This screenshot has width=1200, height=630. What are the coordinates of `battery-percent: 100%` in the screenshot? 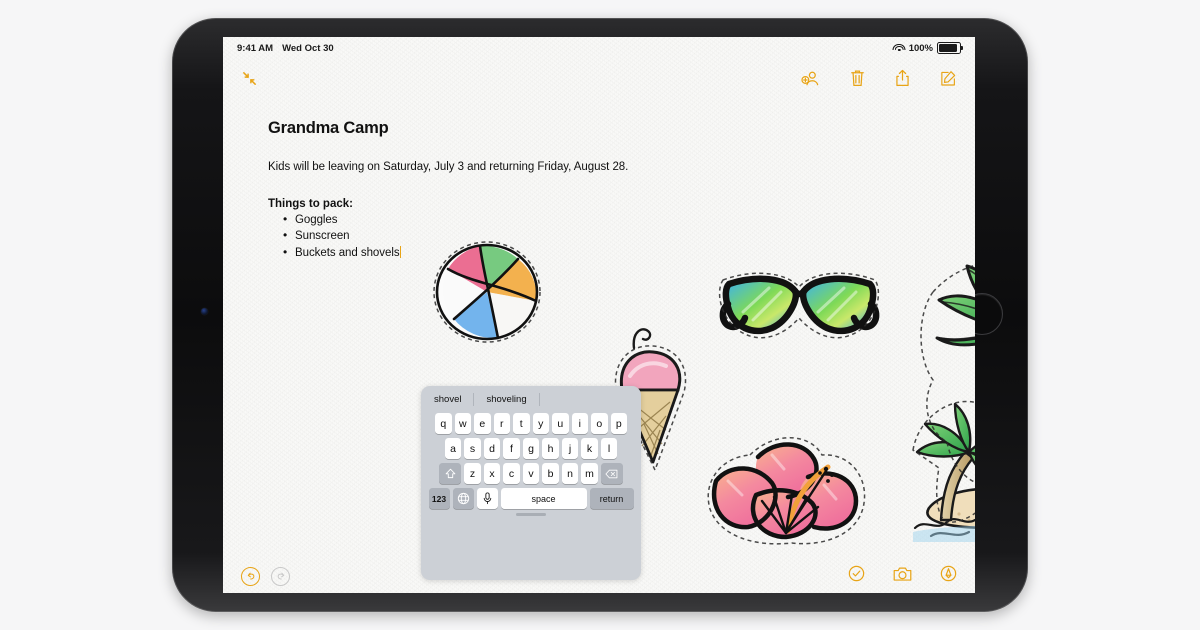 It's located at (920, 48).